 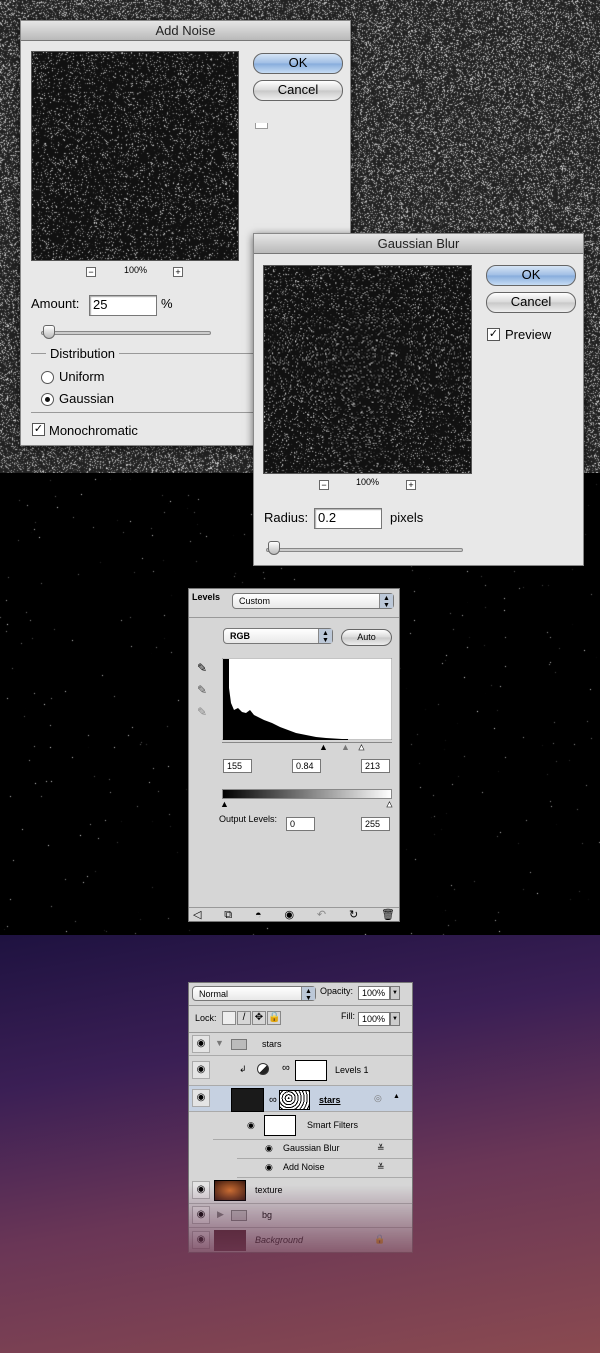 What do you see at coordinates (364, 550) in the screenshot?
I see `radius-slider` at bounding box center [364, 550].